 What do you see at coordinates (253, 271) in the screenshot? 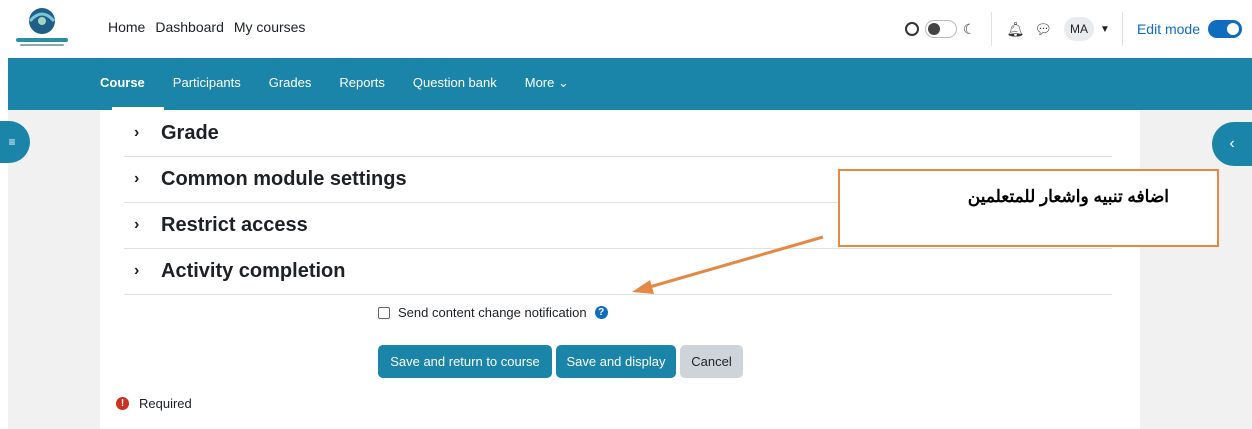
I see `section-title: Activity completion` at bounding box center [253, 271].